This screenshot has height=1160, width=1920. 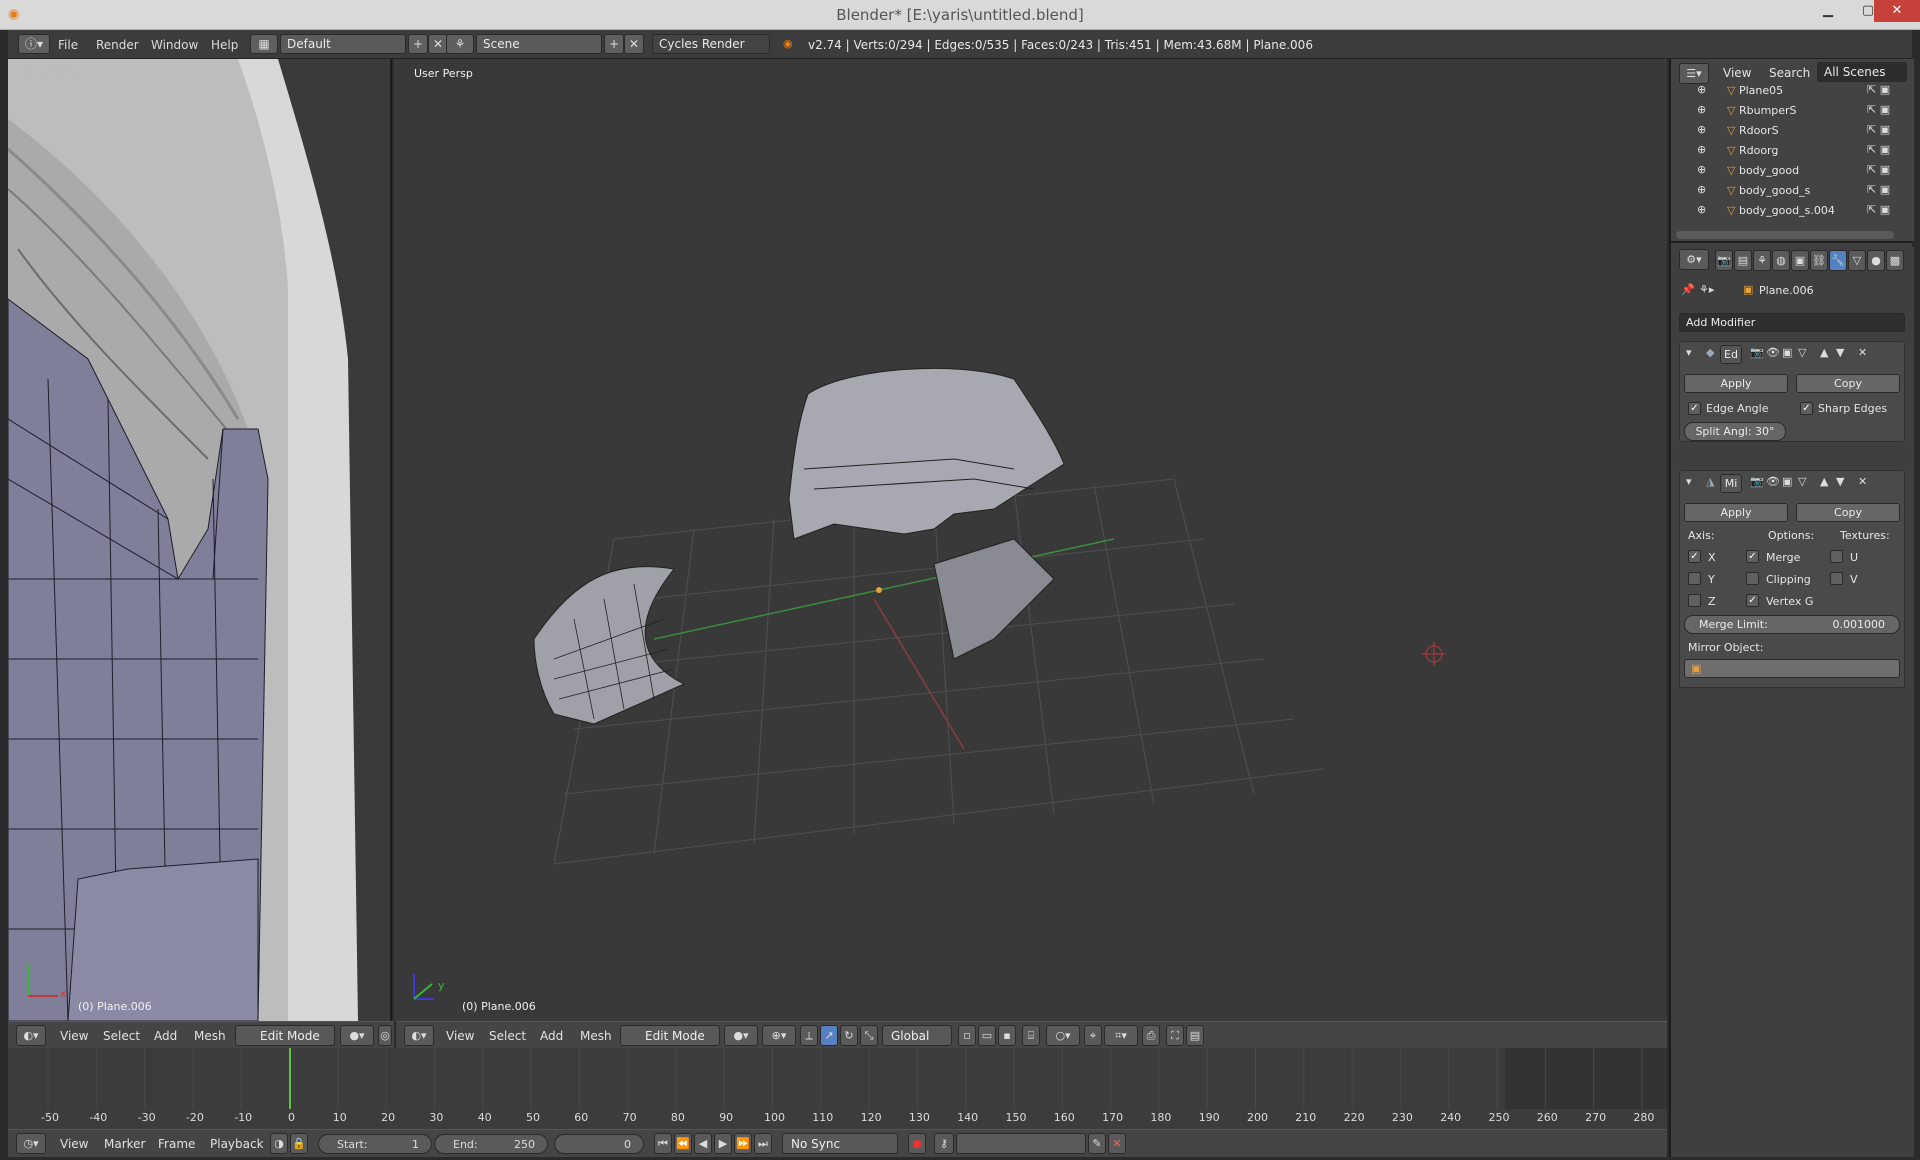 I want to click on add-screen-icon: +, so click(x=418, y=44).